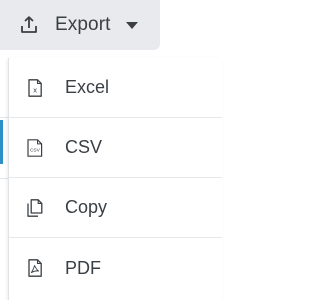 This screenshot has width=320, height=300. Describe the element at coordinates (115, 148) in the screenshot. I see `menu-item-csv: CSV CSV` at that location.